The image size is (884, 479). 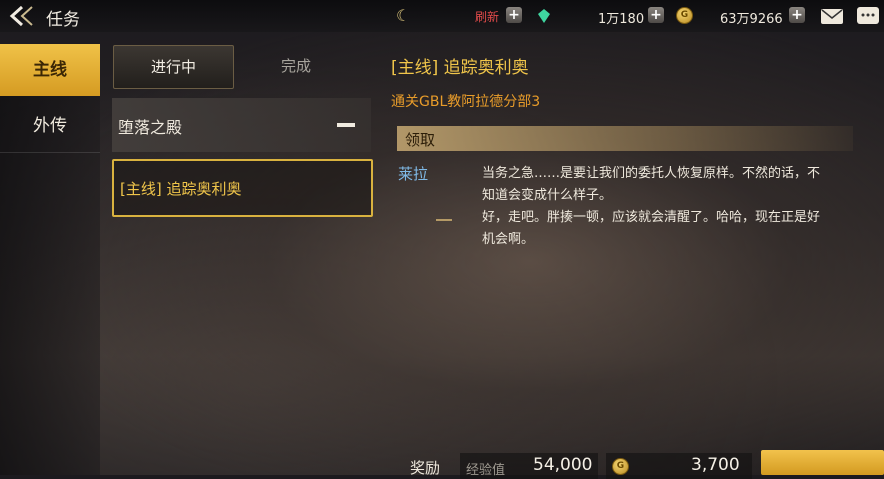 What do you see at coordinates (50, 126) in the screenshot?
I see `nav-item-side: 外传` at bounding box center [50, 126].